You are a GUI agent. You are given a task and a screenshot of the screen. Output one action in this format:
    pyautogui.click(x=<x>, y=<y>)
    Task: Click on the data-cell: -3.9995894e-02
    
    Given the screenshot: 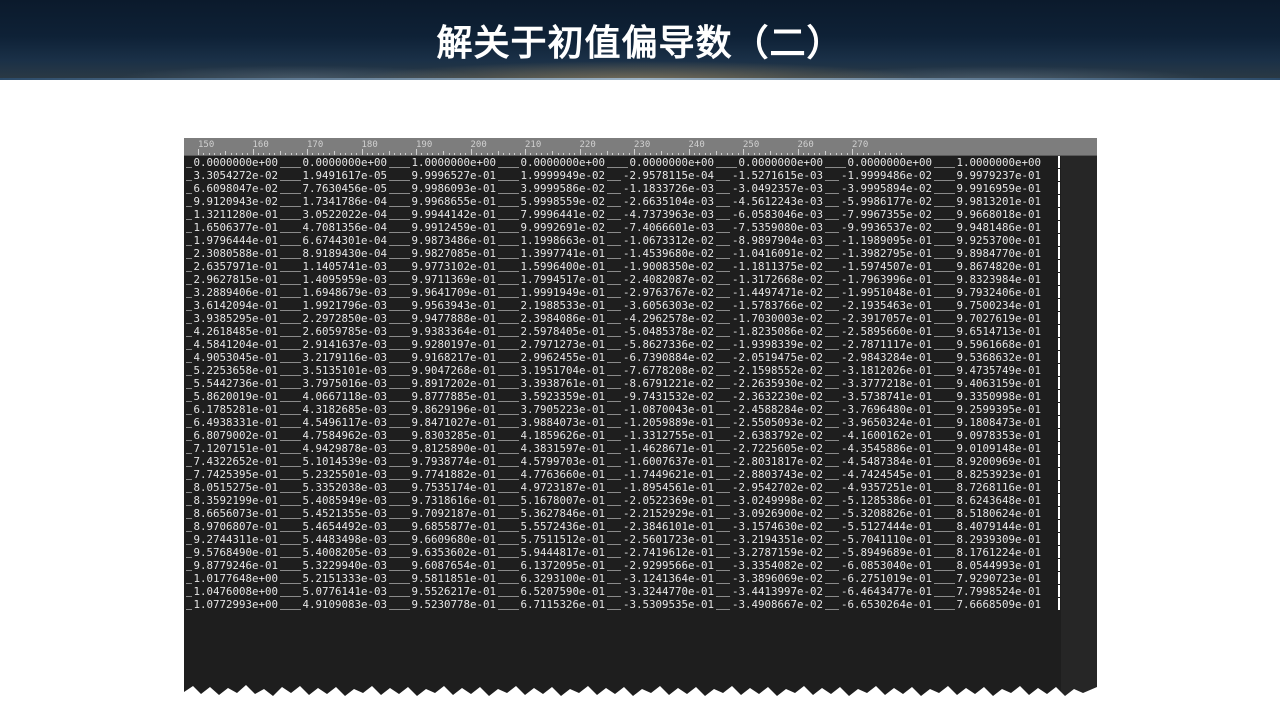 What is the action you would take?
    pyautogui.click(x=886, y=188)
    